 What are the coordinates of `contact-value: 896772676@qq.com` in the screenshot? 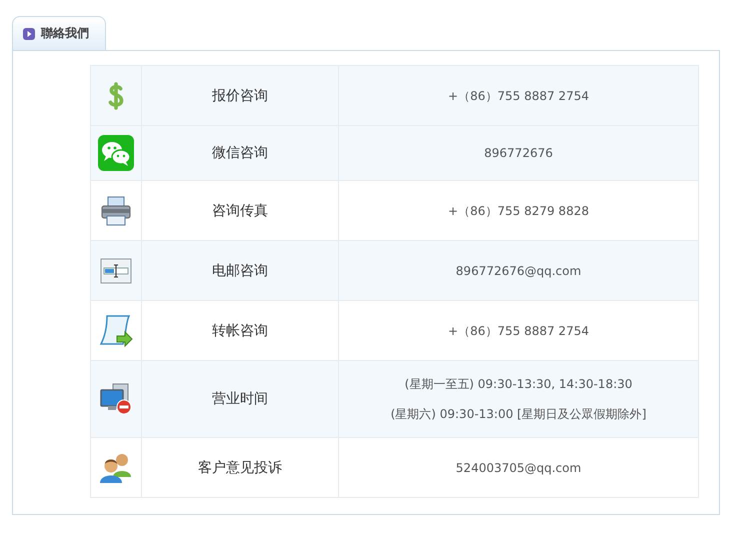 It's located at (518, 271).